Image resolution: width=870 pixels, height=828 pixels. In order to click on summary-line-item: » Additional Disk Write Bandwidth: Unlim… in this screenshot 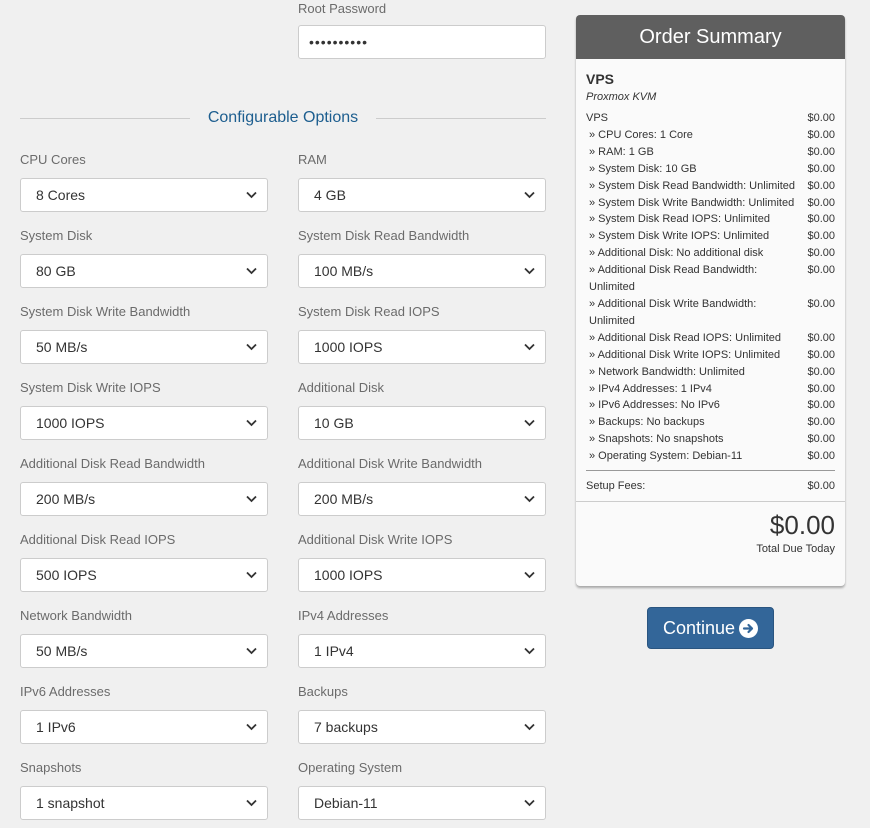, I will do `click(710, 313)`.